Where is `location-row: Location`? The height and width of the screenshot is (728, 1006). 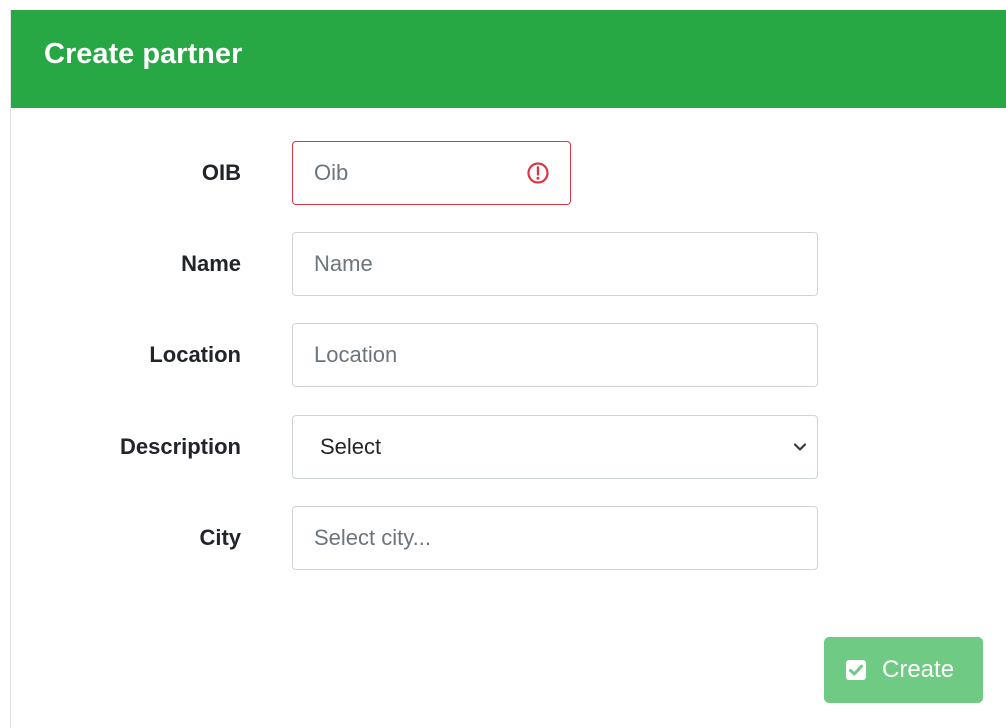
location-row: Location is located at coordinates (508, 355).